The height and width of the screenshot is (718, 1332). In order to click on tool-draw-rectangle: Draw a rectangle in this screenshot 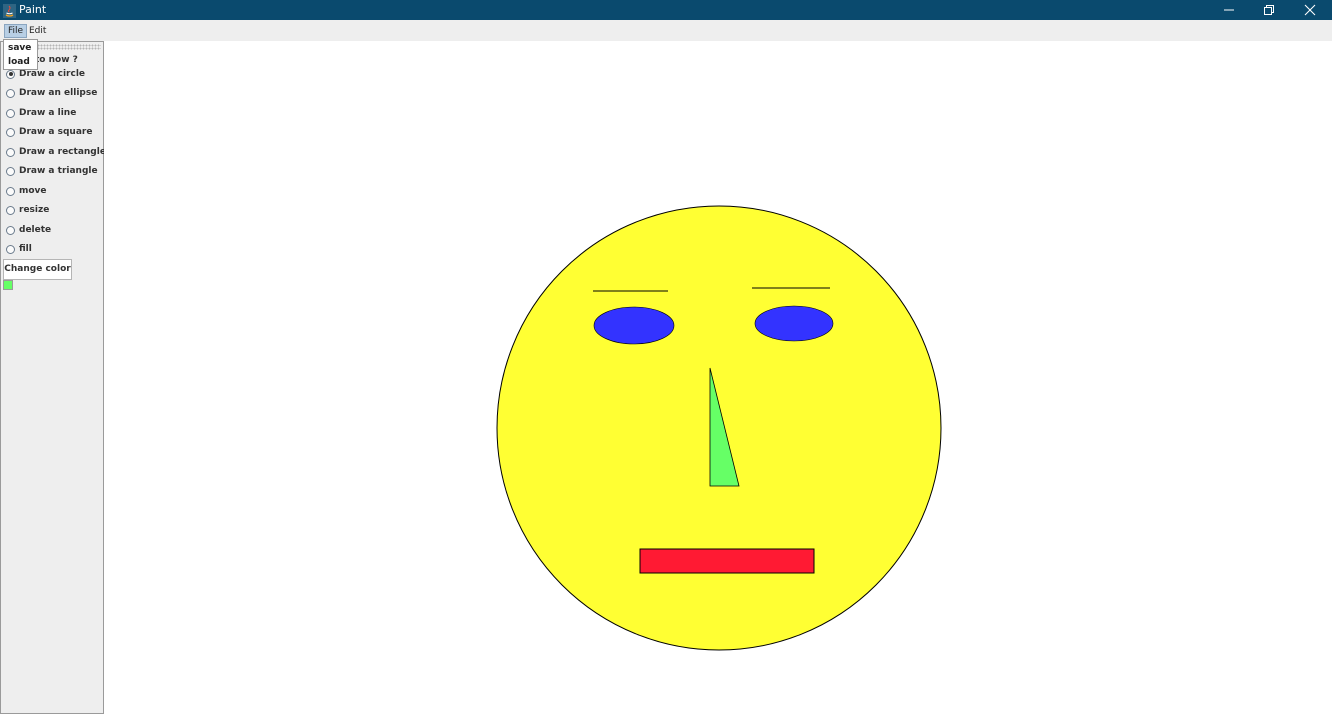, I will do `click(56, 152)`.